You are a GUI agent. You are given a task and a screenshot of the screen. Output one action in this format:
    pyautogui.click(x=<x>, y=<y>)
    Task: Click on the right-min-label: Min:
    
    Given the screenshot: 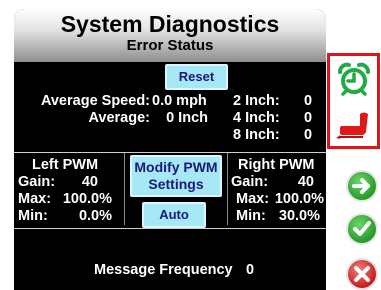 What is the action you would take?
    pyautogui.click(x=251, y=216)
    